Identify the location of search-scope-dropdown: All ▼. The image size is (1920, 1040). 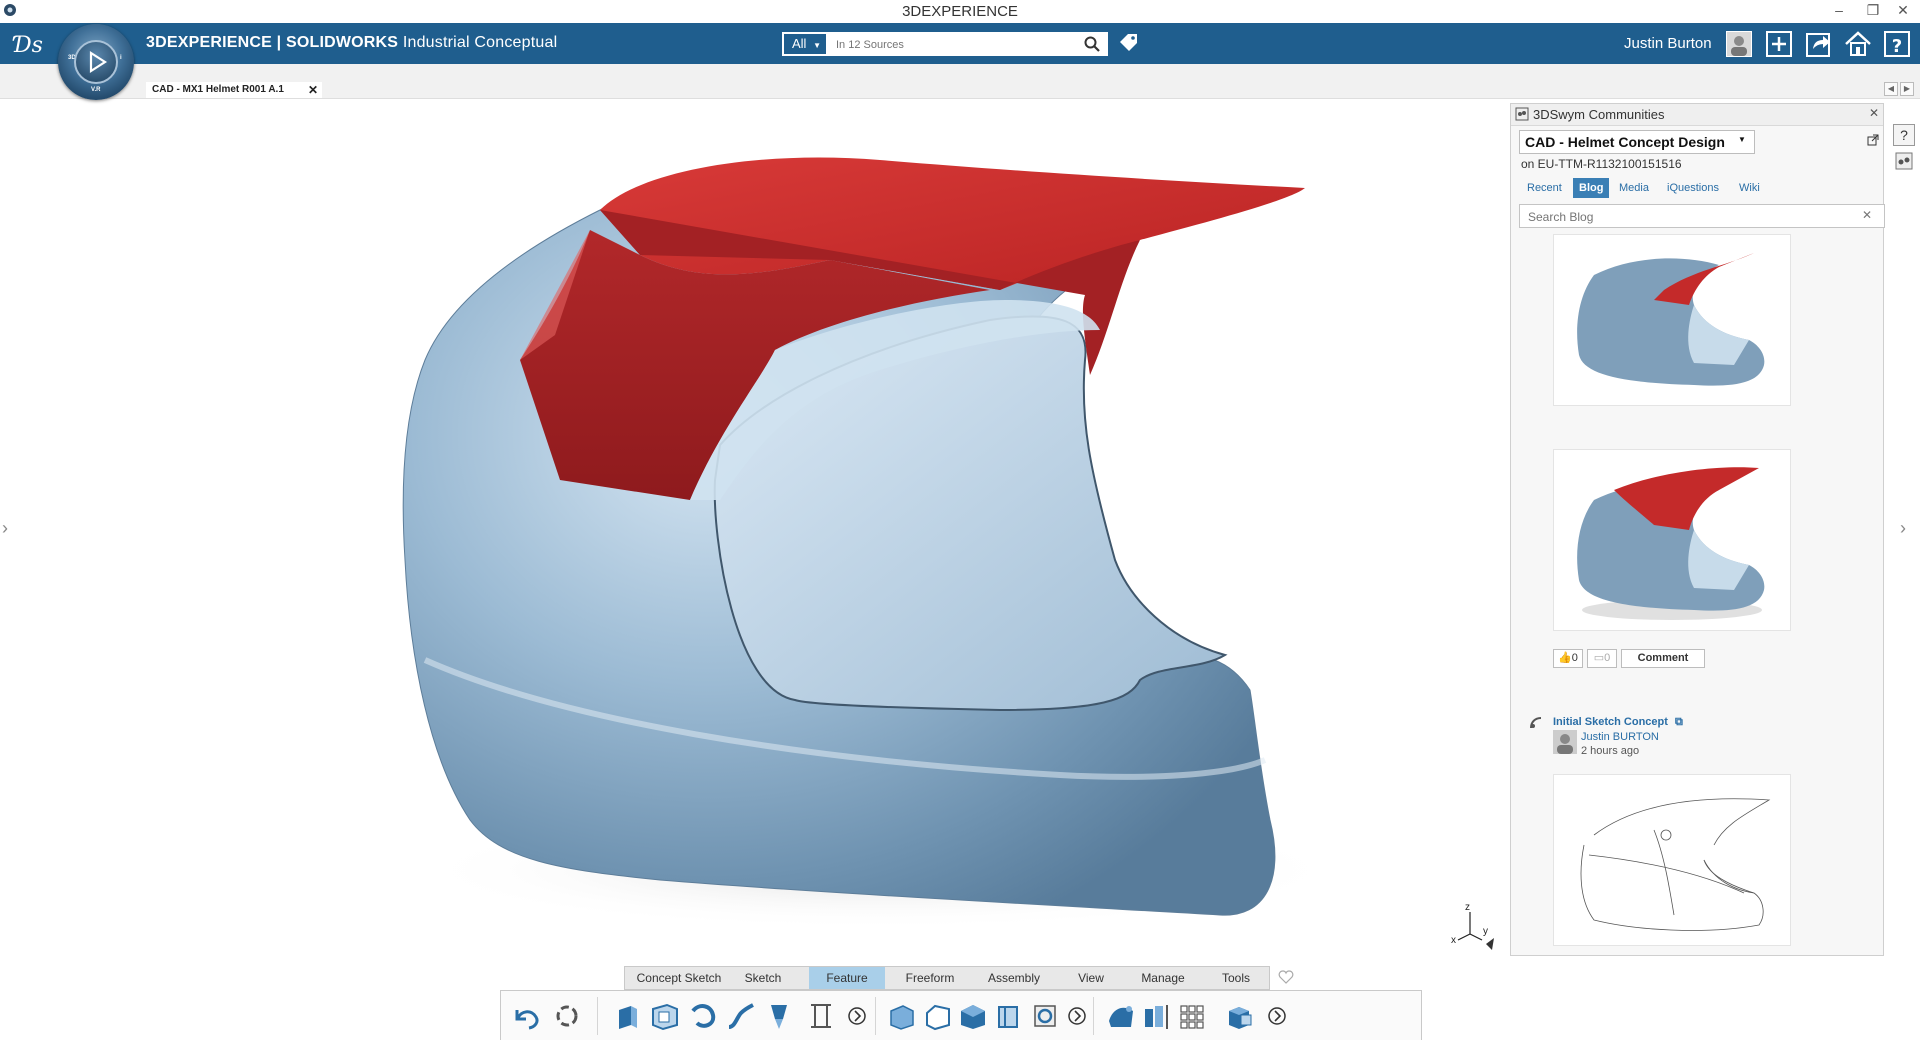
(805, 44).